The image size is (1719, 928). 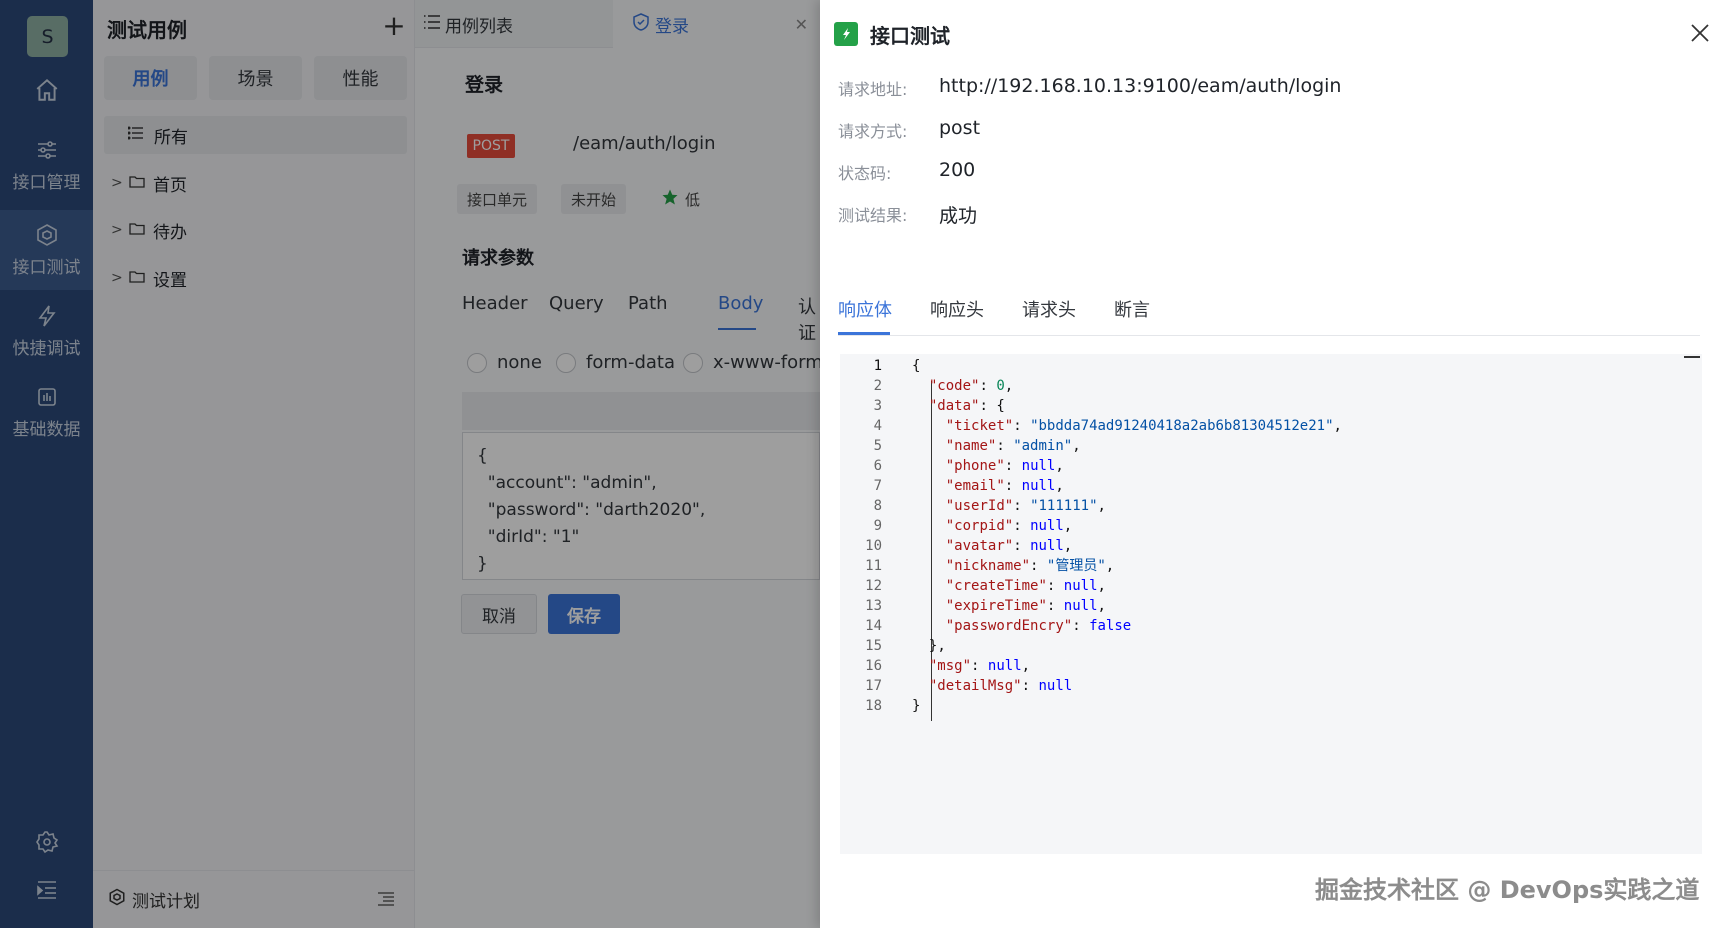 What do you see at coordinates (47, 36) in the screenshot?
I see `user-avatar: S` at bounding box center [47, 36].